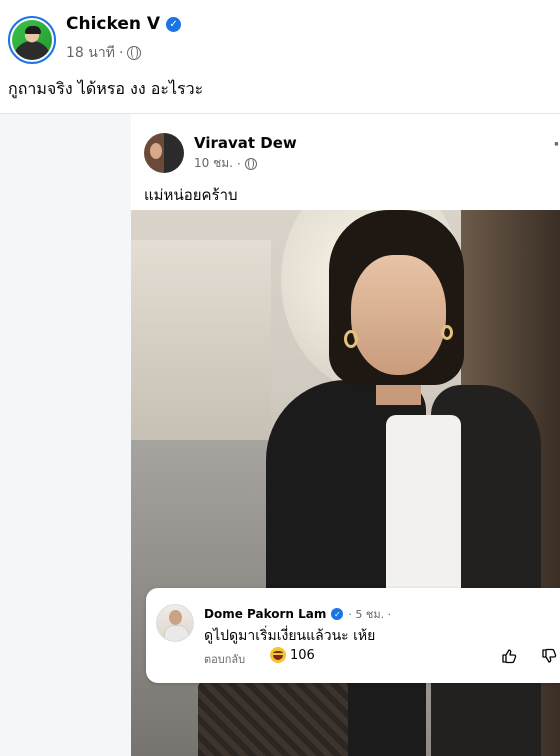 Image resolution: width=560 pixels, height=756 pixels. I want to click on reply-button: ตอบกลับ, so click(224, 659).